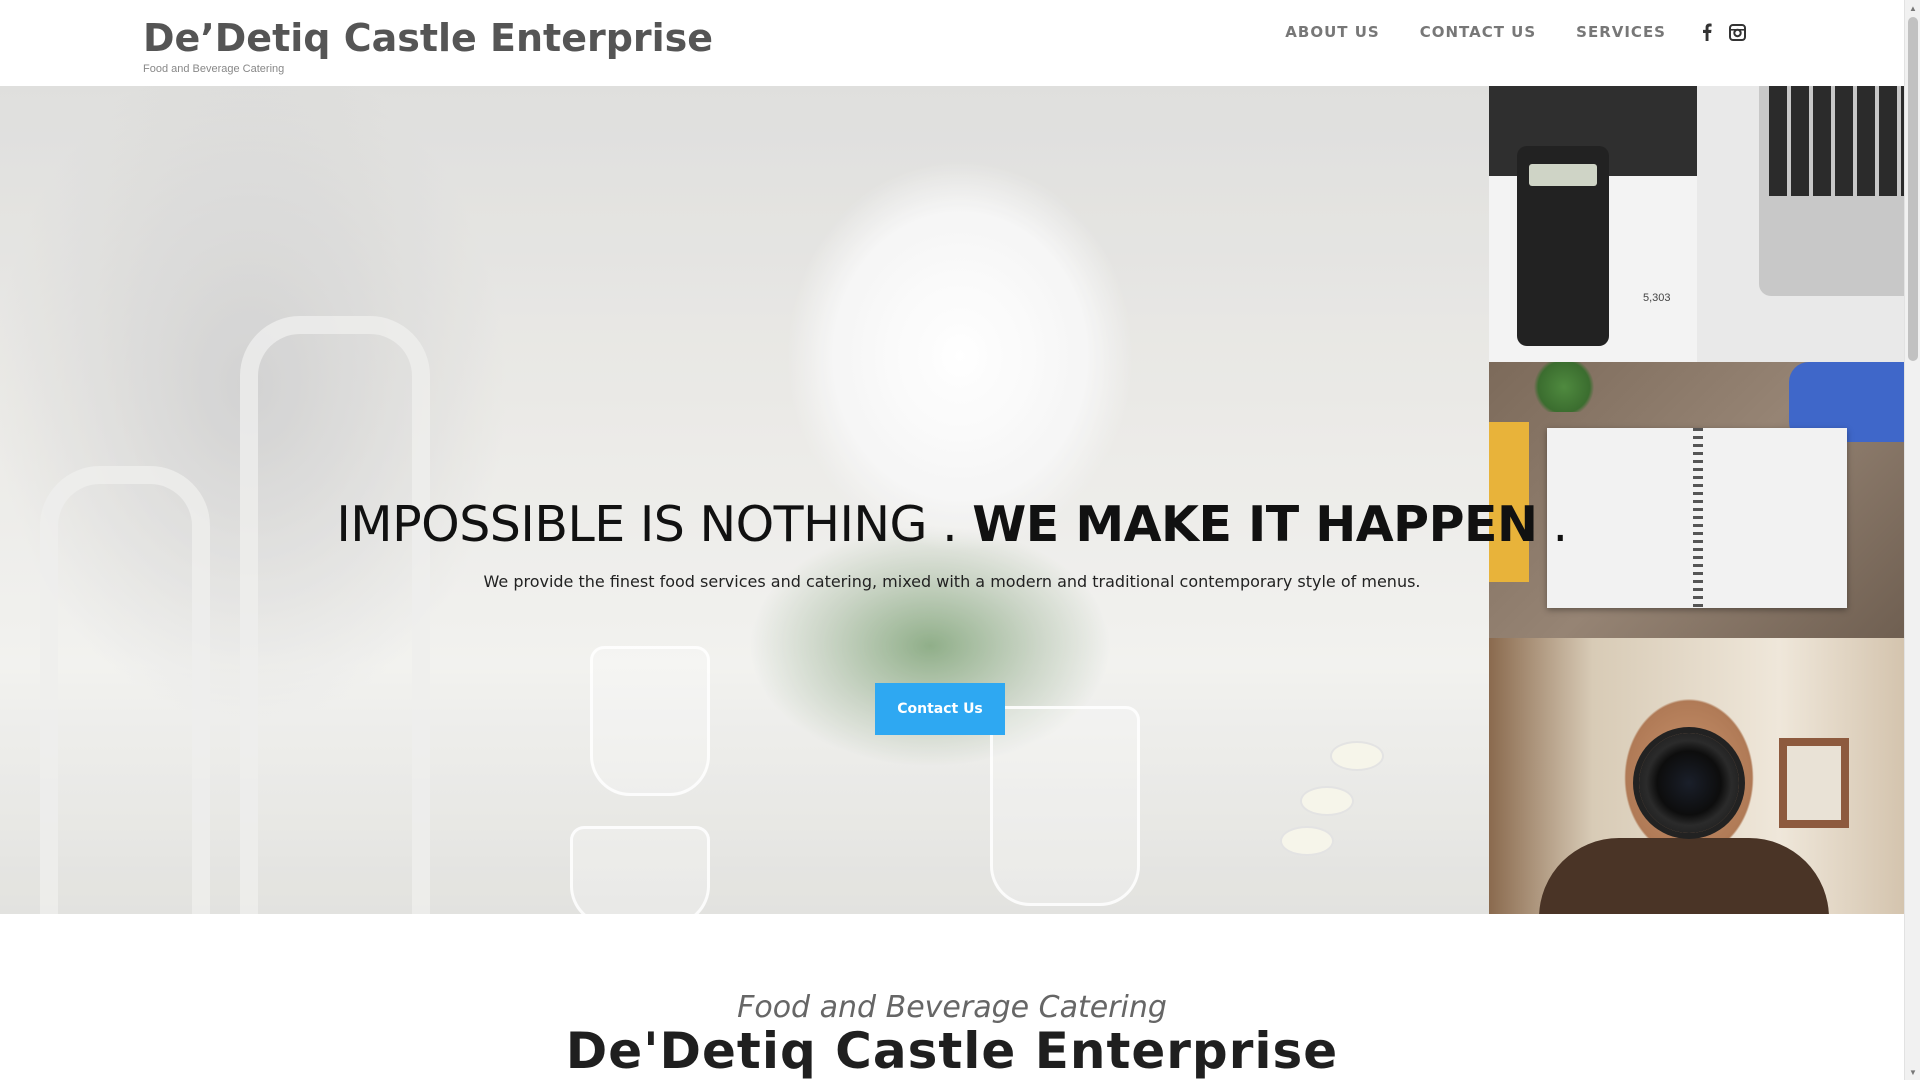  What do you see at coordinates (1621, 32) in the screenshot?
I see `nav-services: SERVICES` at bounding box center [1621, 32].